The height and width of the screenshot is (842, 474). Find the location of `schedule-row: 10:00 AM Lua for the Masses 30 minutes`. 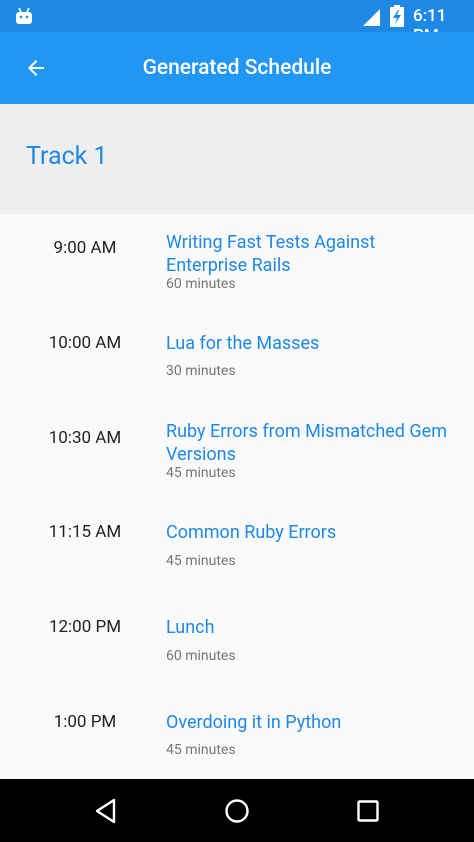

schedule-row: 10:00 AM Lua for the Masses 30 minutes is located at coordinates (237, 356).